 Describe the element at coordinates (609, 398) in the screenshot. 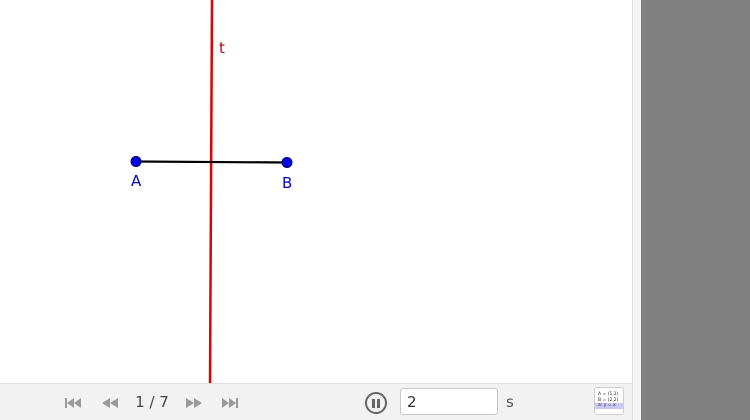

I see `algebra-view-icon: A = (1,1) B = (2,2) a: y = x` at that location.